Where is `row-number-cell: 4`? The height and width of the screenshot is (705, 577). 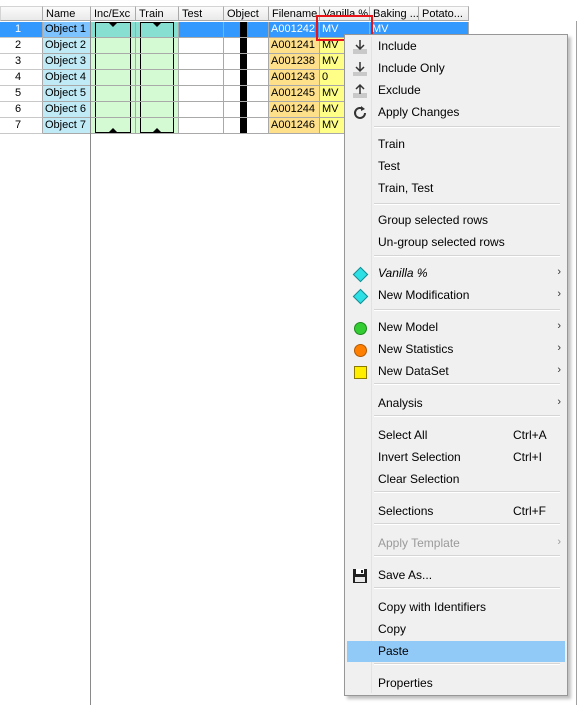
row-number-cell: 4 is located at coordinates (21, 78).